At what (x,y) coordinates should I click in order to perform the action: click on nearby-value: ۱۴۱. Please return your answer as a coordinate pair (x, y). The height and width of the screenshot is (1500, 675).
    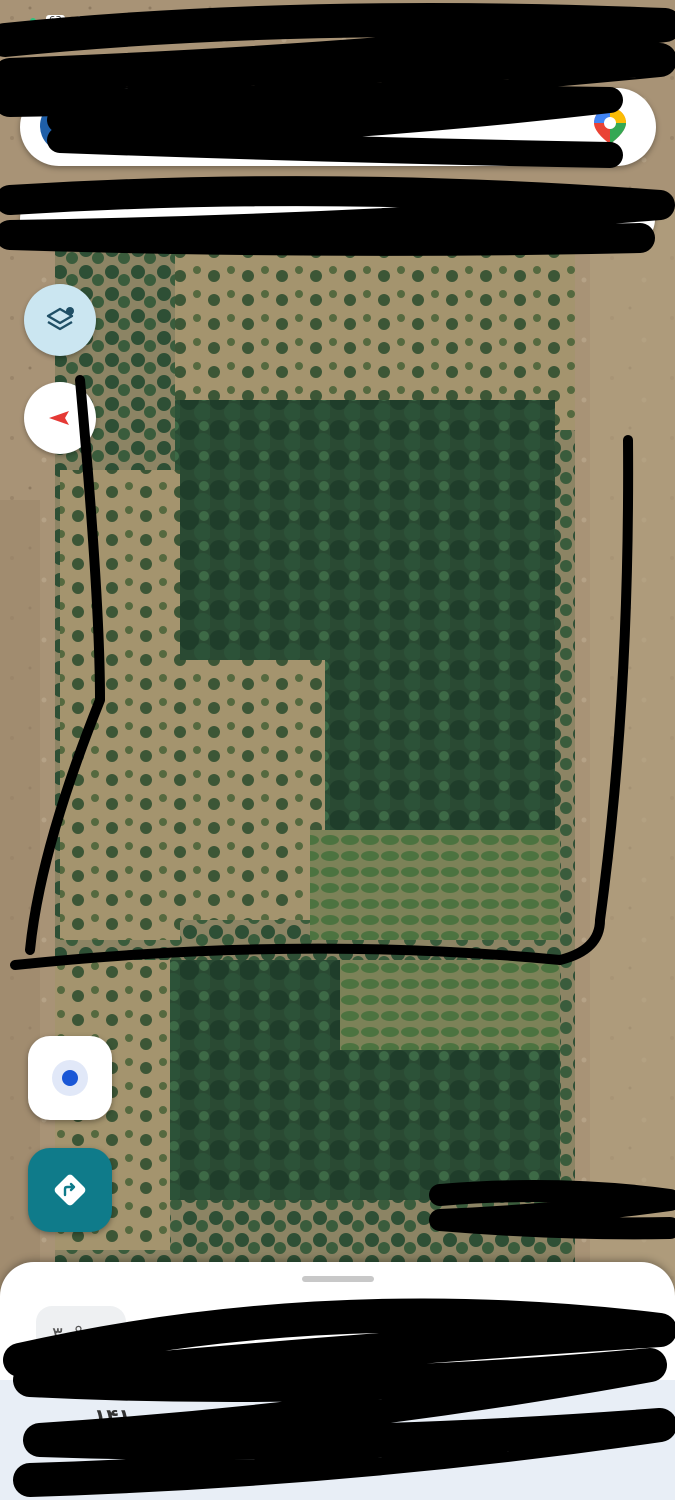
    Looking at the image, I should click on (112, 1416).